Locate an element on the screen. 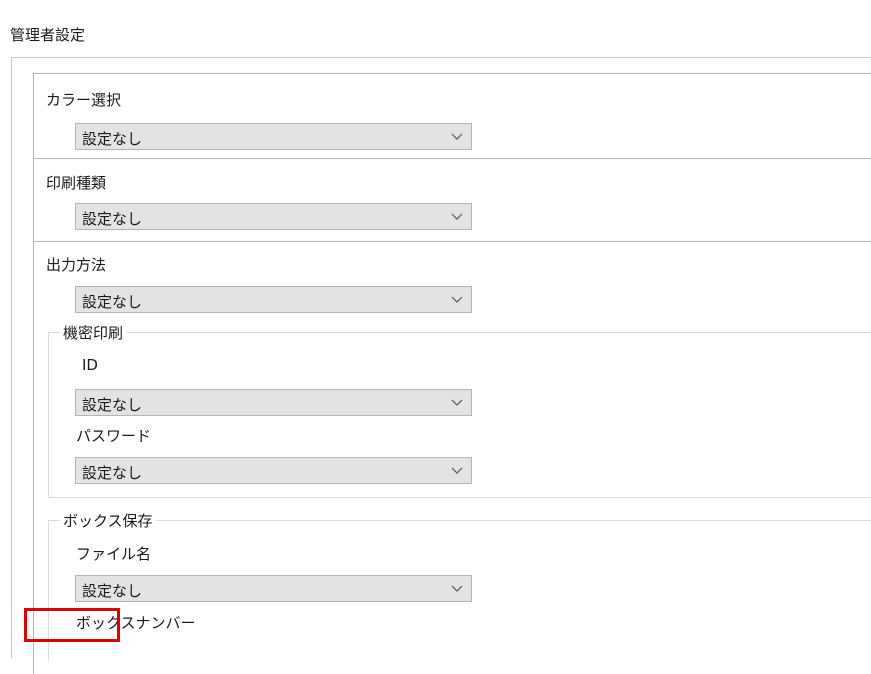 The height and width of the screenshot is (674, 871). print-type-value: 設定なし is located at coordinates (112, 219).